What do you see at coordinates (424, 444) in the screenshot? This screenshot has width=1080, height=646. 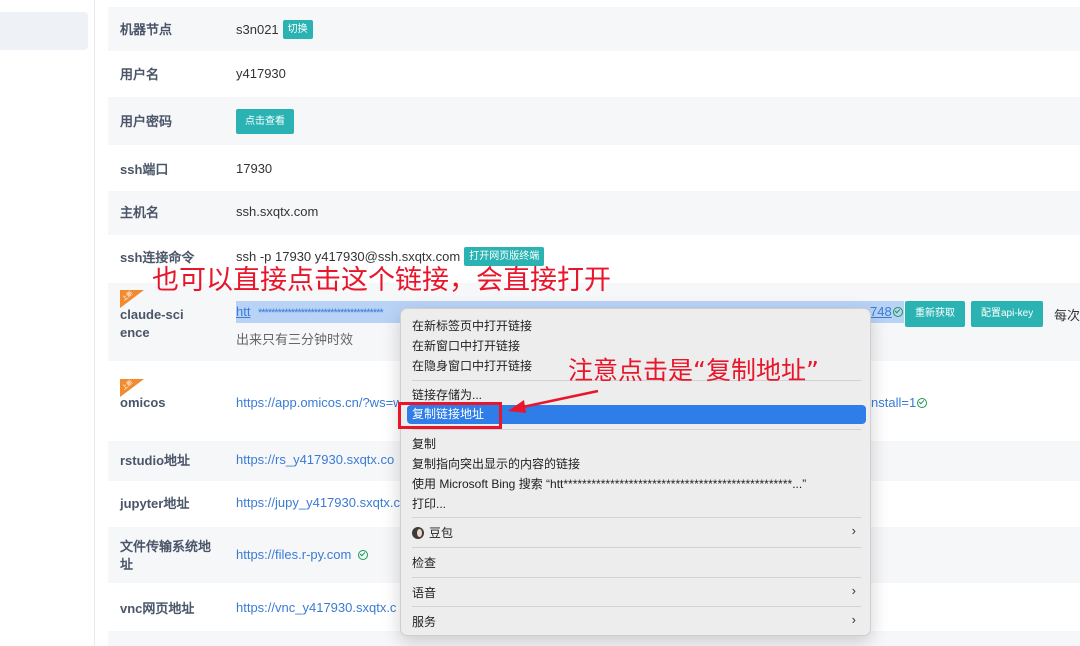 I see `menu-copy: 复制` at bounding box center [424, 444].